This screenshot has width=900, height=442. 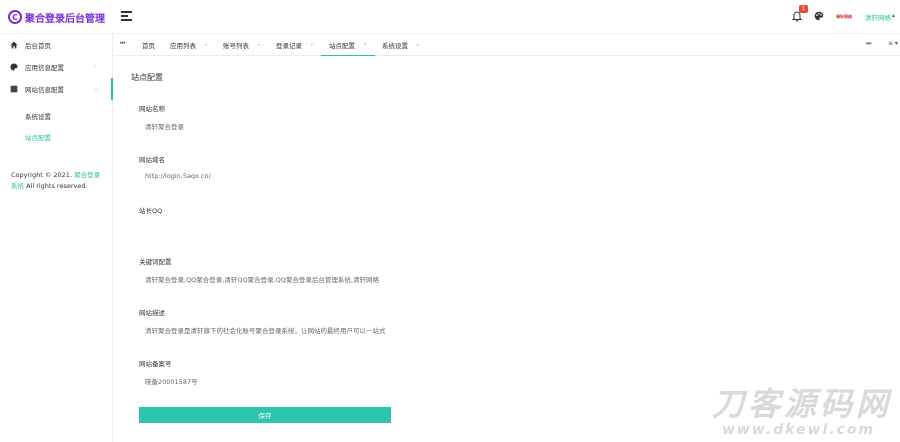 What do you see at coordinates (342, 45) in the screenshot?
I see `tab-label: 站点配置` at bounding box center [342, 45].